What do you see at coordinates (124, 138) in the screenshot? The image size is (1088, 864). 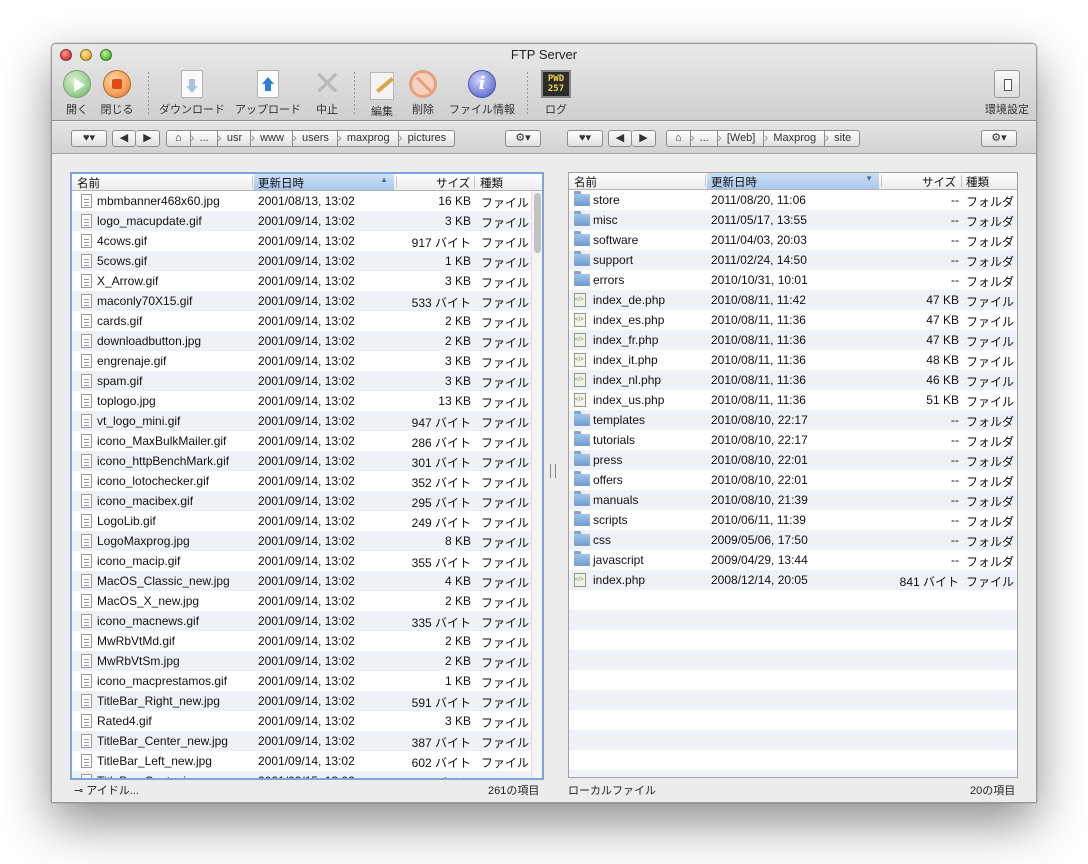 I see `left-back-button: ◀` at bounding box center [124, 138].